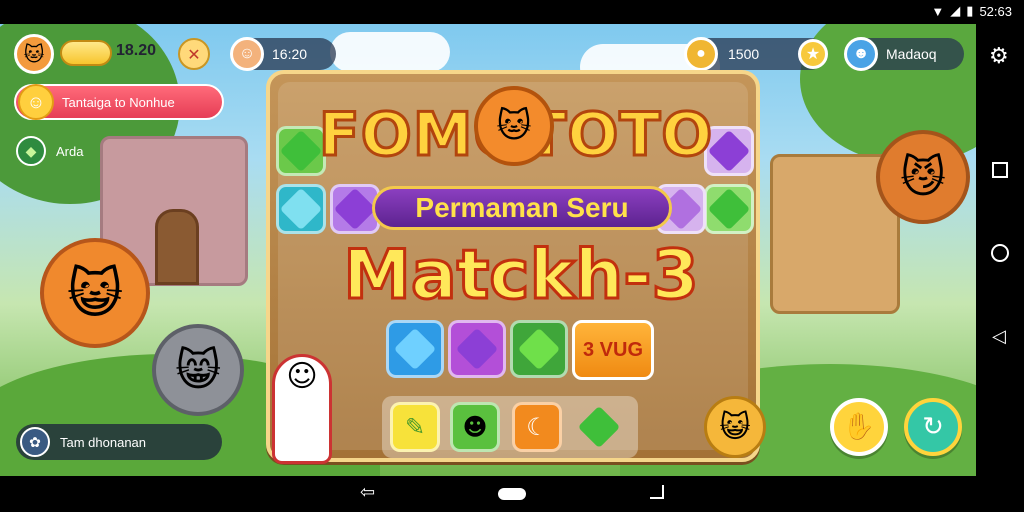  I want to click on square-icon, so click(1000, 170).